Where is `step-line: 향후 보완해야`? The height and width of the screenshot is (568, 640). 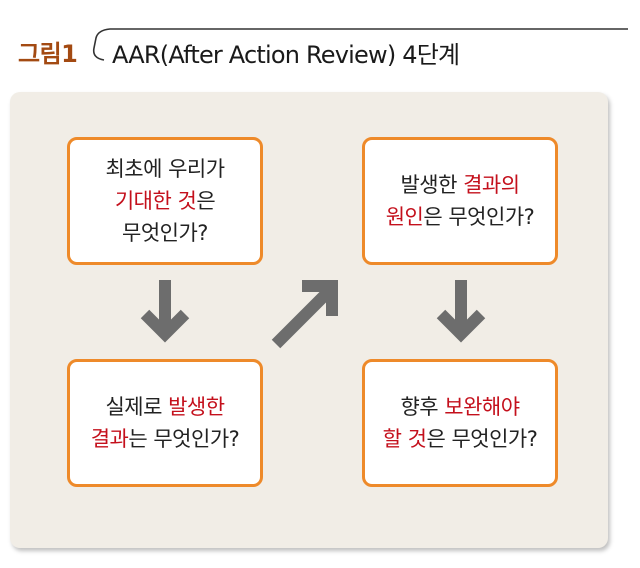 step-line: 향후 보완해야 is located at coordinates (460, 407).